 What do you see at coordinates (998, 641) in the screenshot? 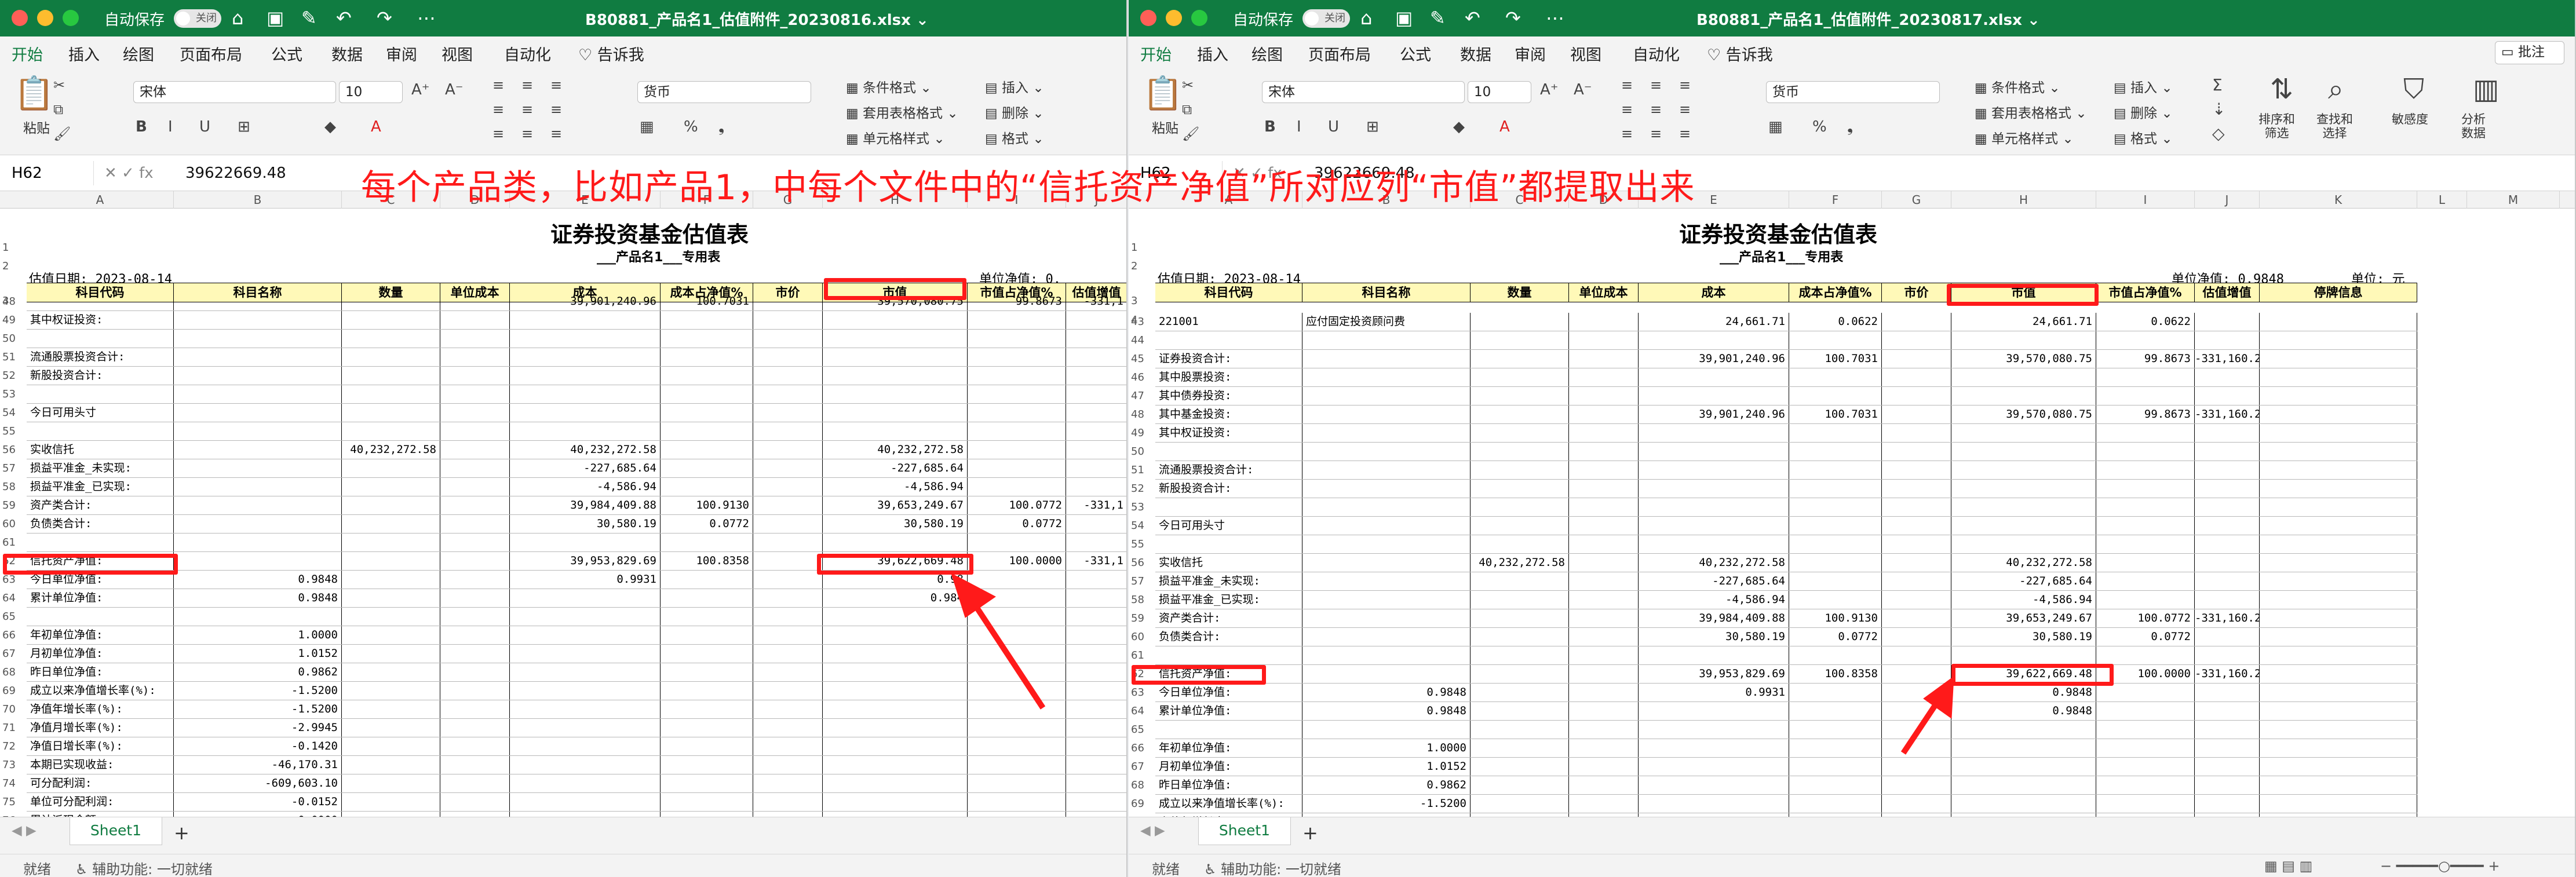
I see `arrow-left` at bounding box center [998, 641].